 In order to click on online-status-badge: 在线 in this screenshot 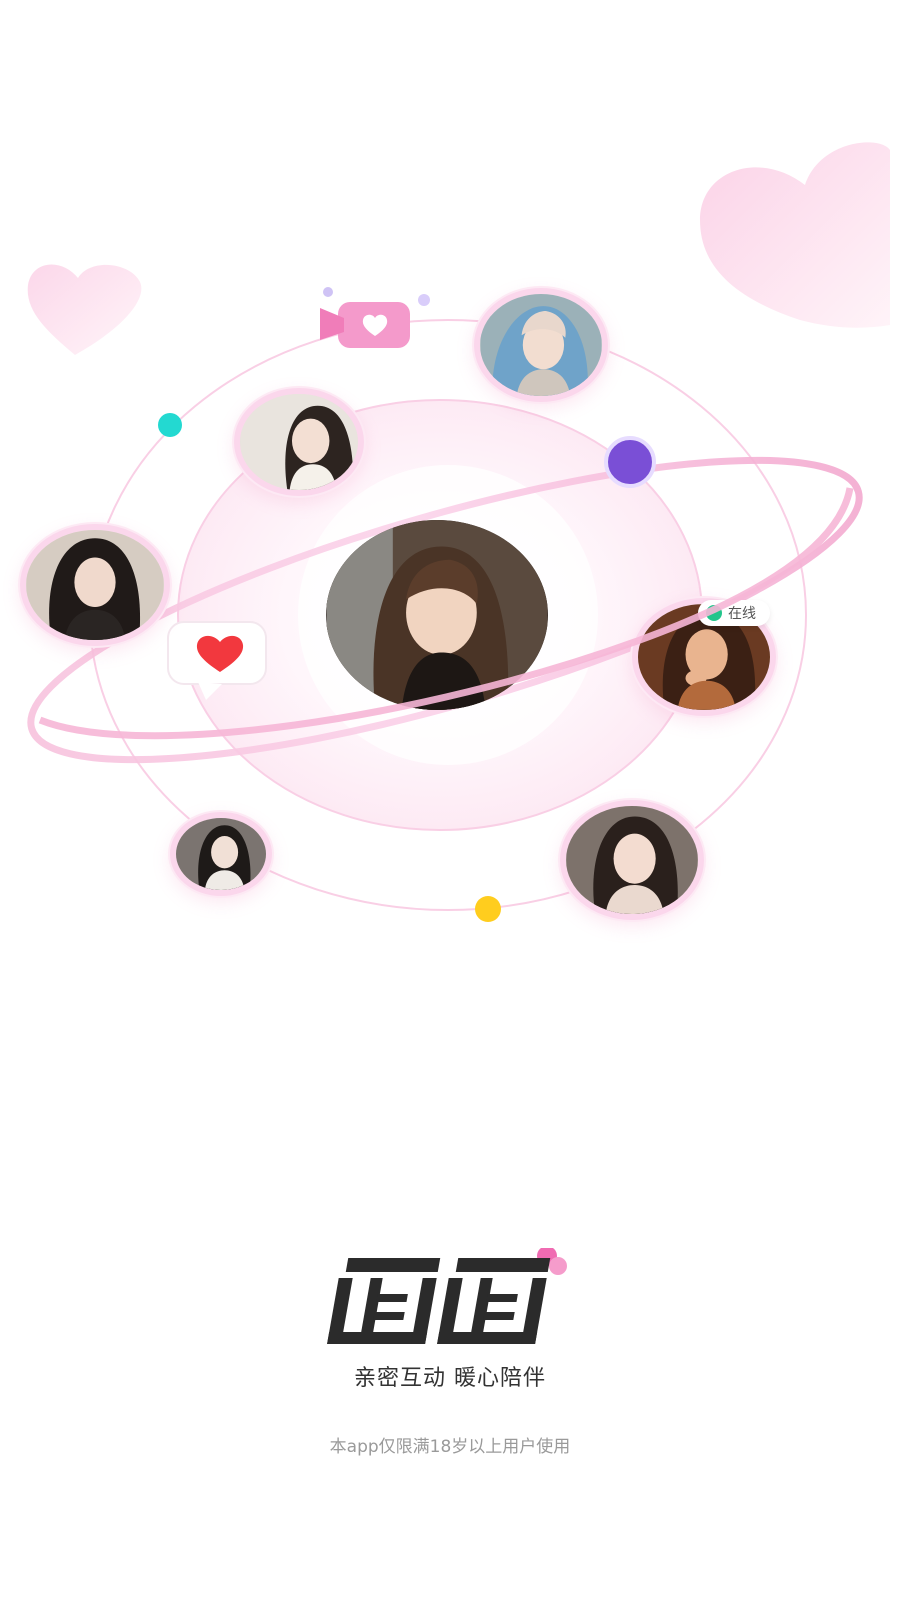, I will do `click(734, 613)`.